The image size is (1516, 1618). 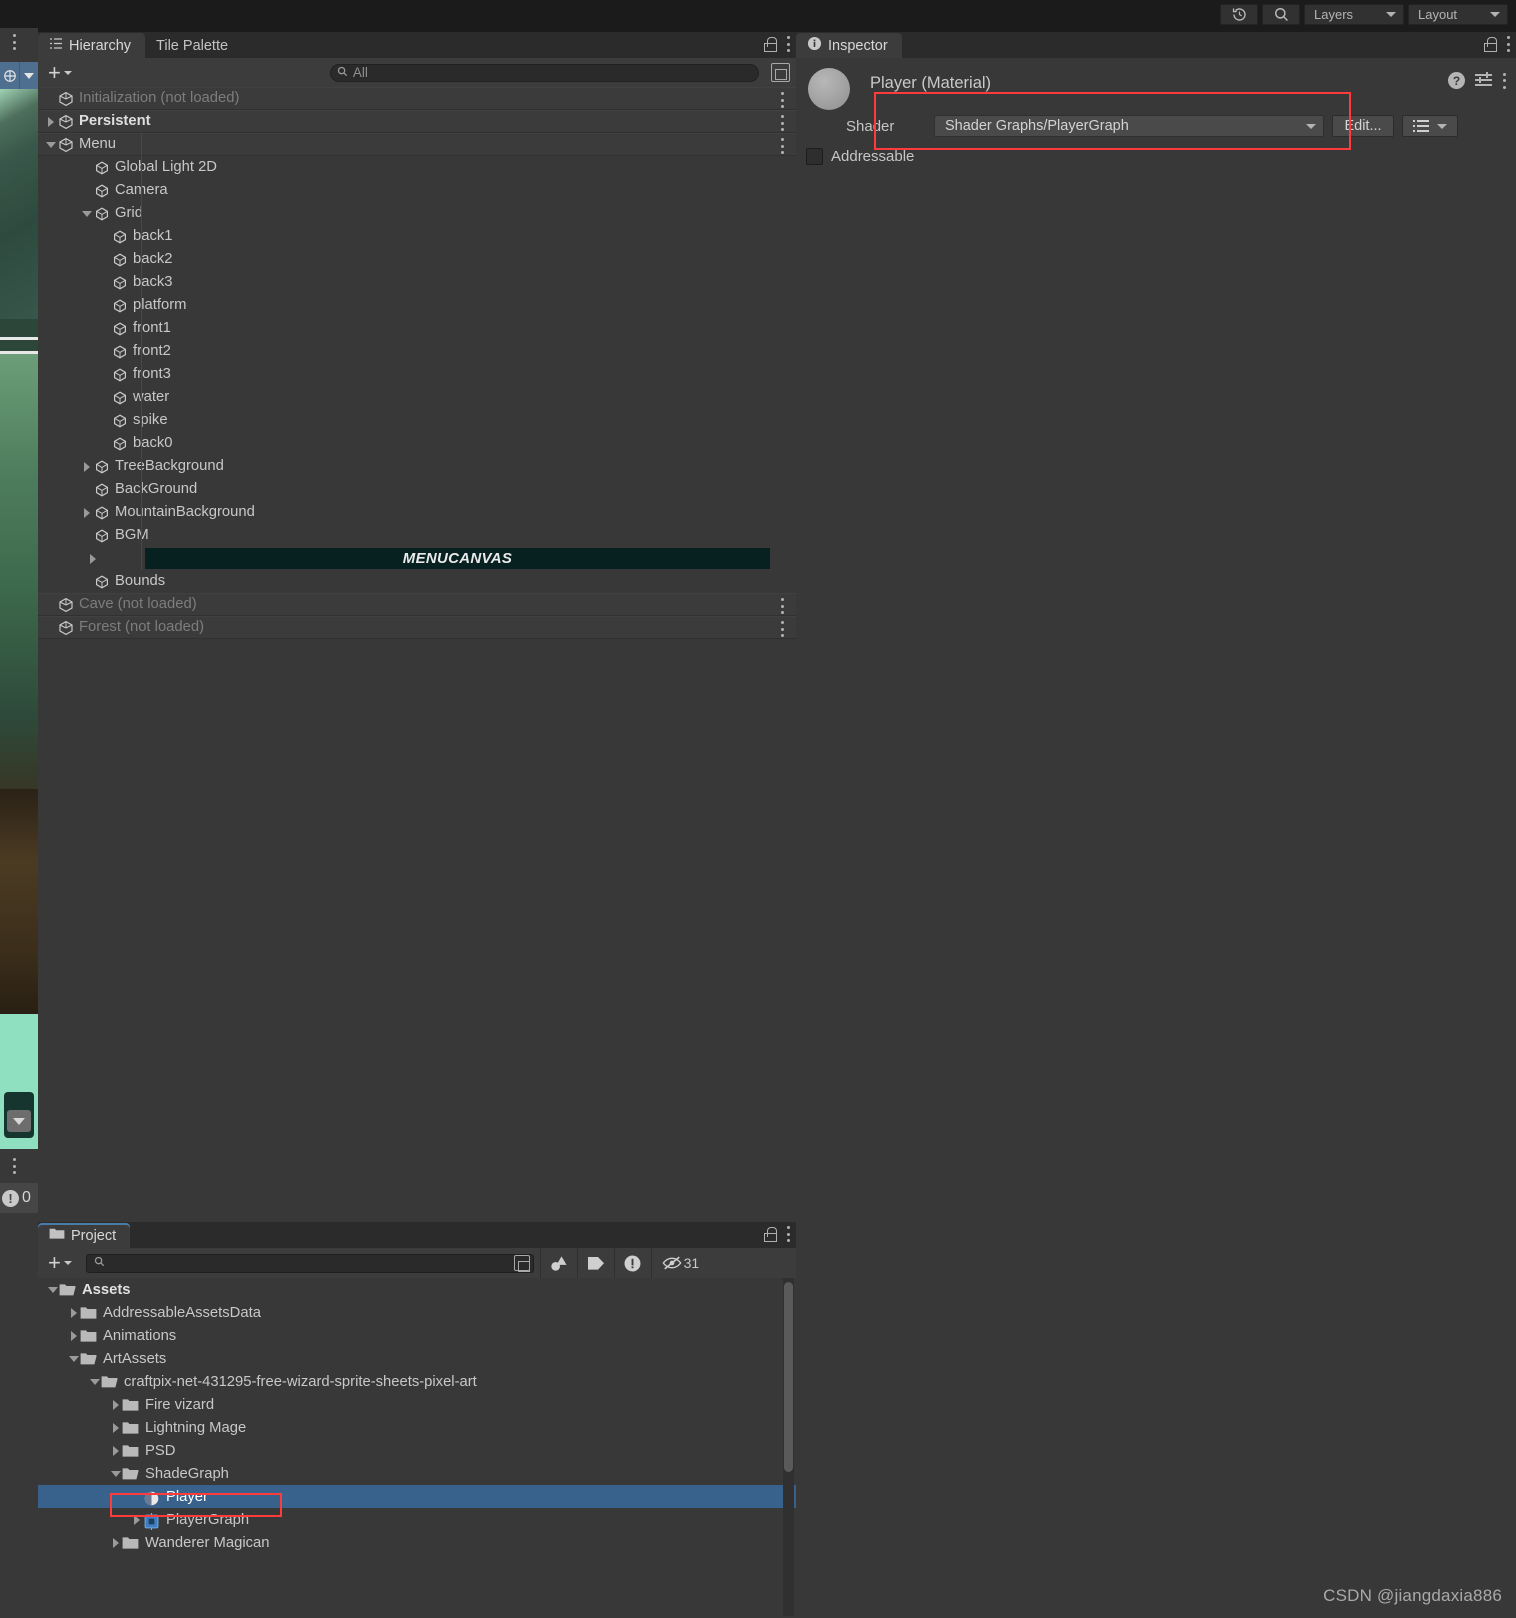 What do you see at coordinates (417, 374) in the screenshot?
I see `hierarchy-item-front3: front3` at bounding box center [417, 374].